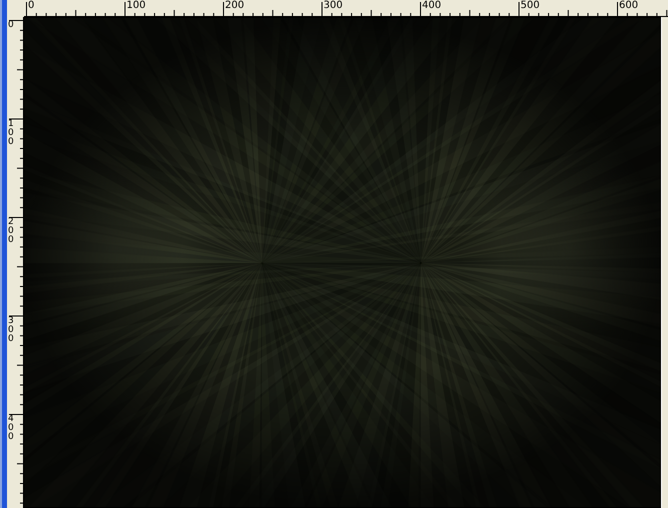  I want to click on ruler-label: 600, so click(629, 5).